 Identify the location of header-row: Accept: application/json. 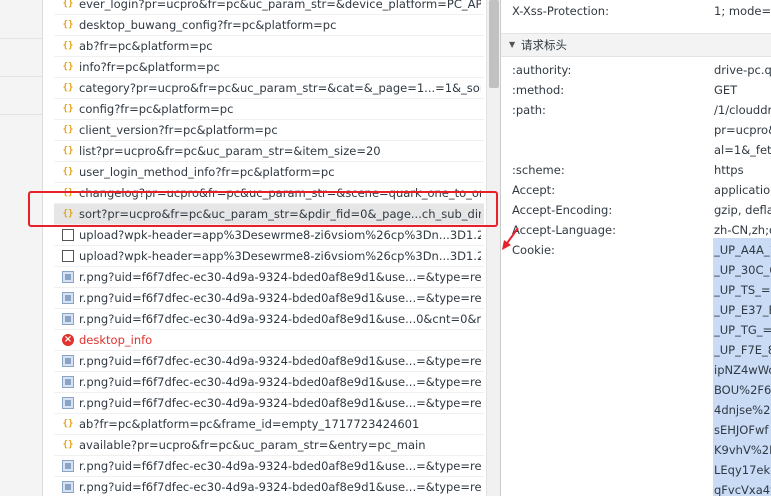
(636, 190).